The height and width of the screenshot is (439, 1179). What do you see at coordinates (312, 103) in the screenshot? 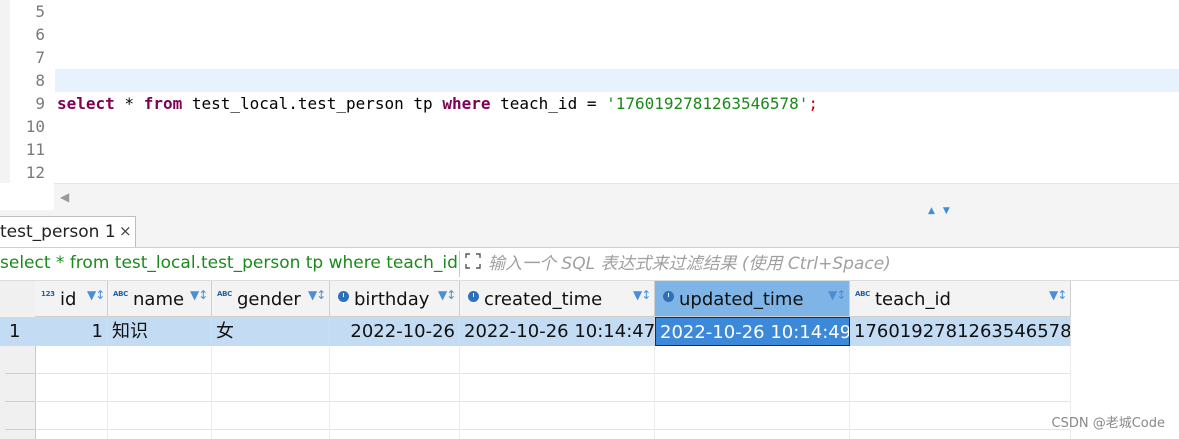
I see `sql-table-name: test_local.test_person tp` at bounding box center [312, 103].